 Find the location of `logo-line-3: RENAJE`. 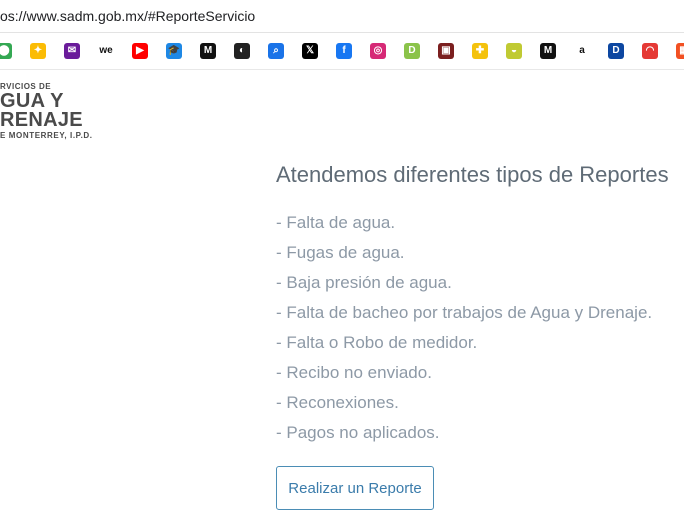

logo-line-3: RENAJE is located at coordinates (41, 120).